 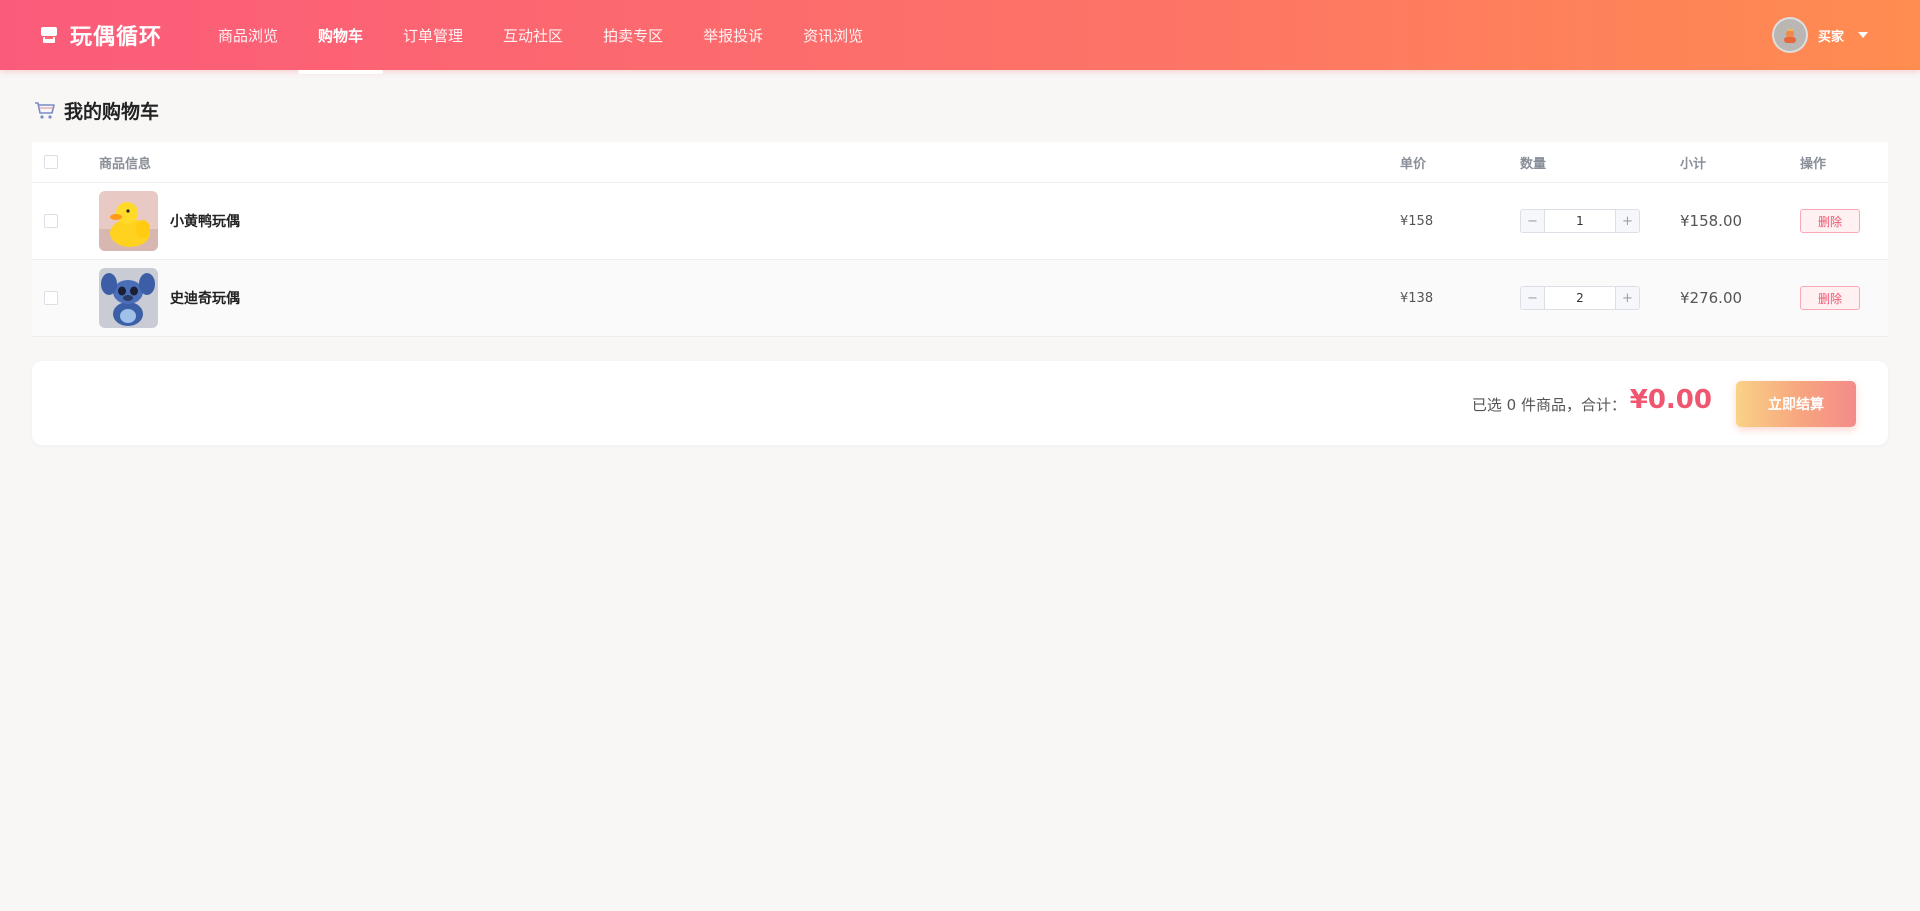 I want to click on nav-item-cart: 购物车, so click(x=341, y=37).